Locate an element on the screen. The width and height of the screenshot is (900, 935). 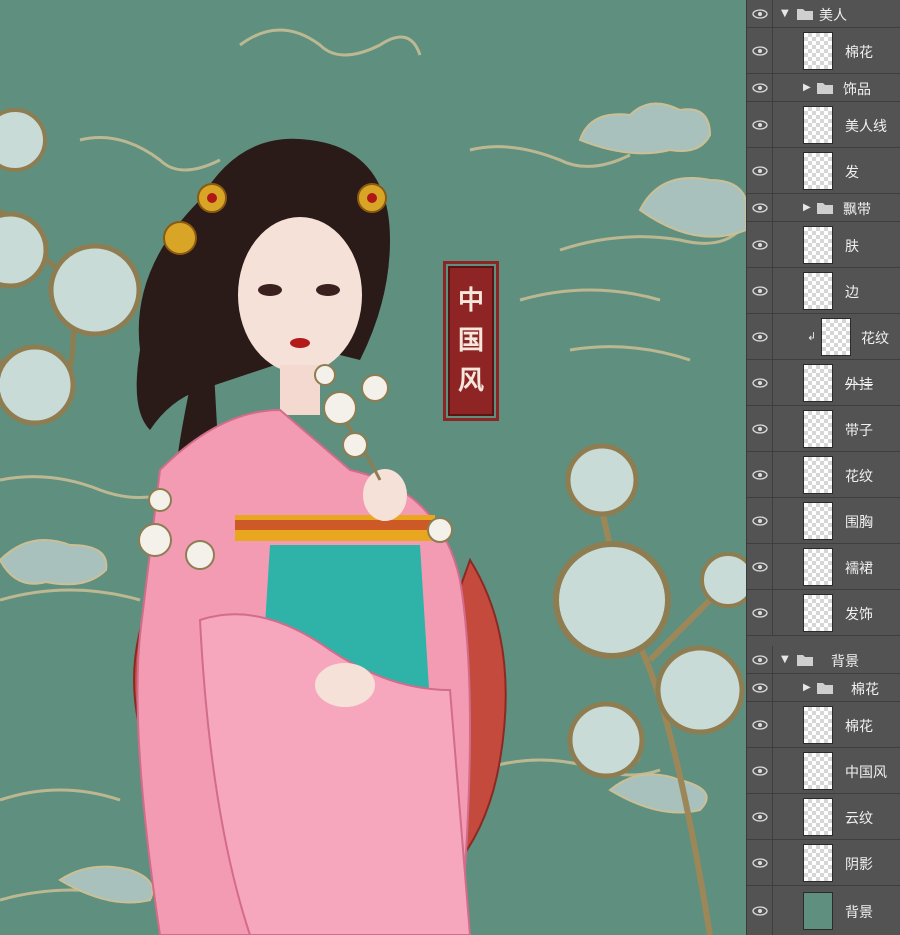
layer-group-cotton: ▶ 棉花 is located at coordinates (823, 688).